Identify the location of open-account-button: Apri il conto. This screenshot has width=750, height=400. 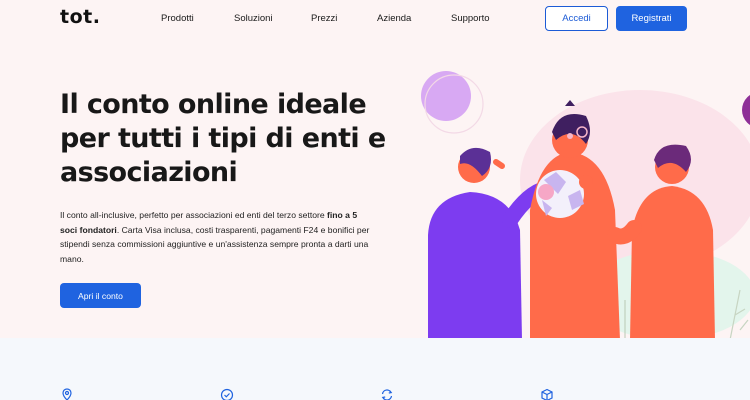
(100, 295).